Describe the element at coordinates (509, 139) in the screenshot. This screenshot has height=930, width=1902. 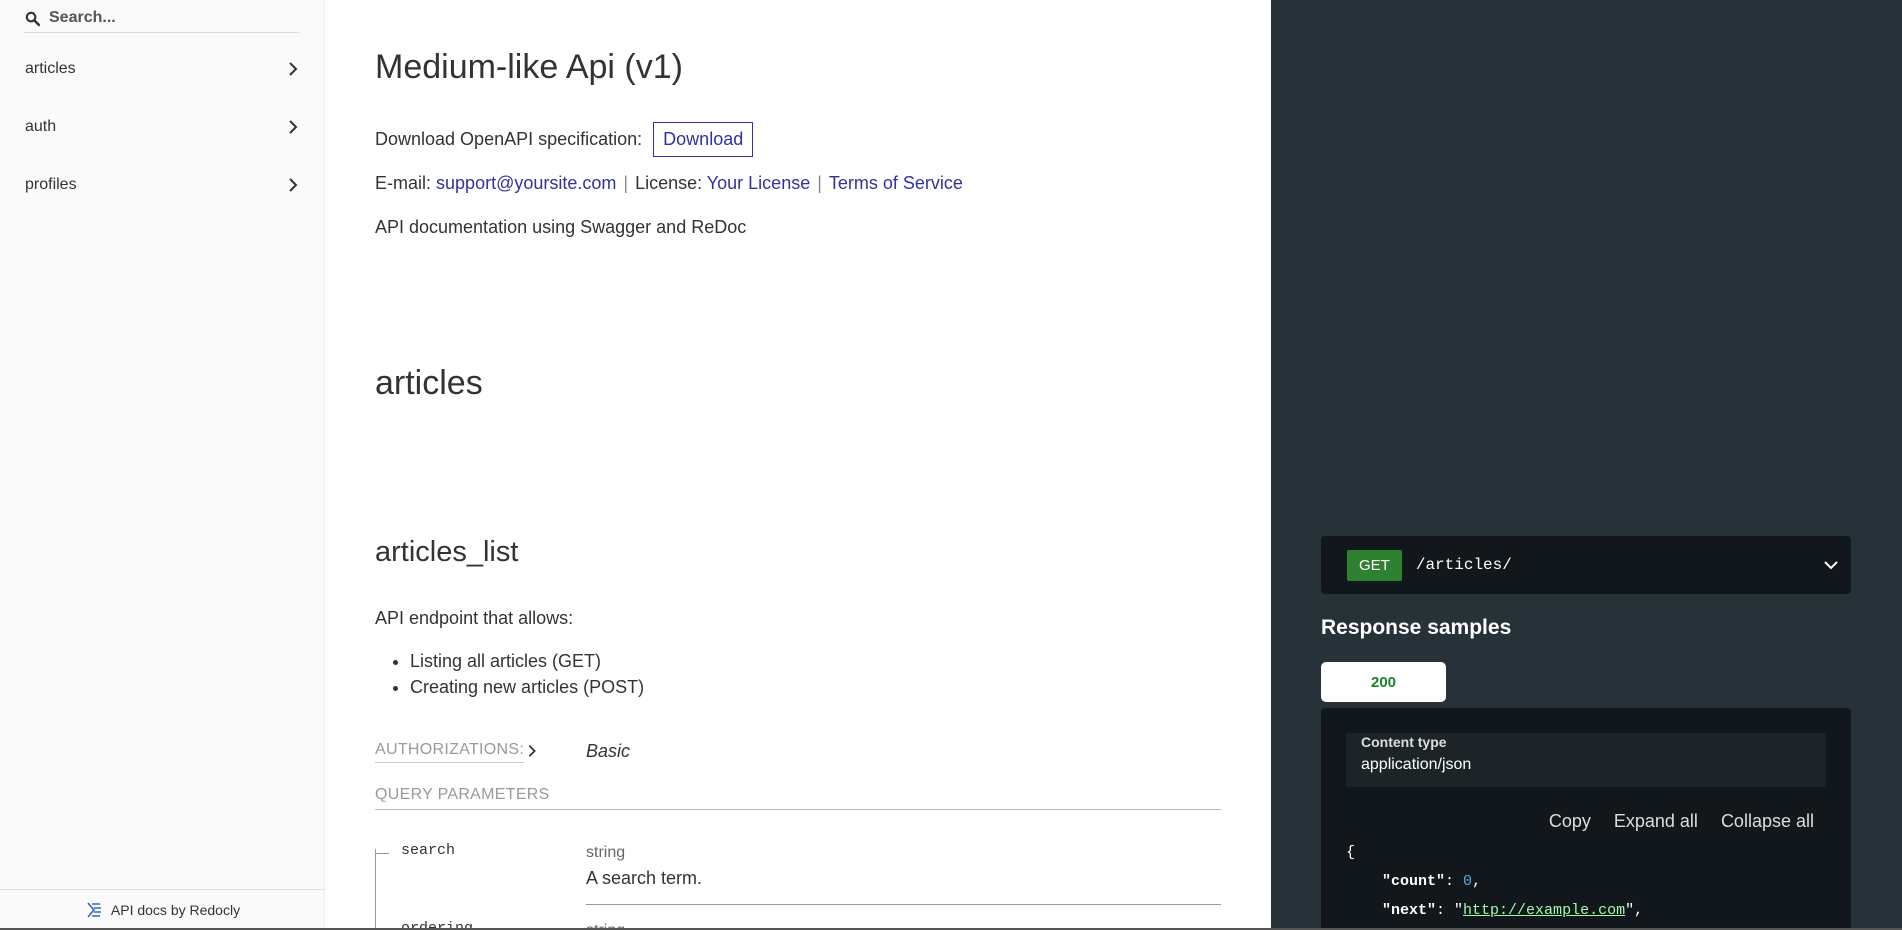
I see `download-text: Download OpenAPI specification:` at that location.